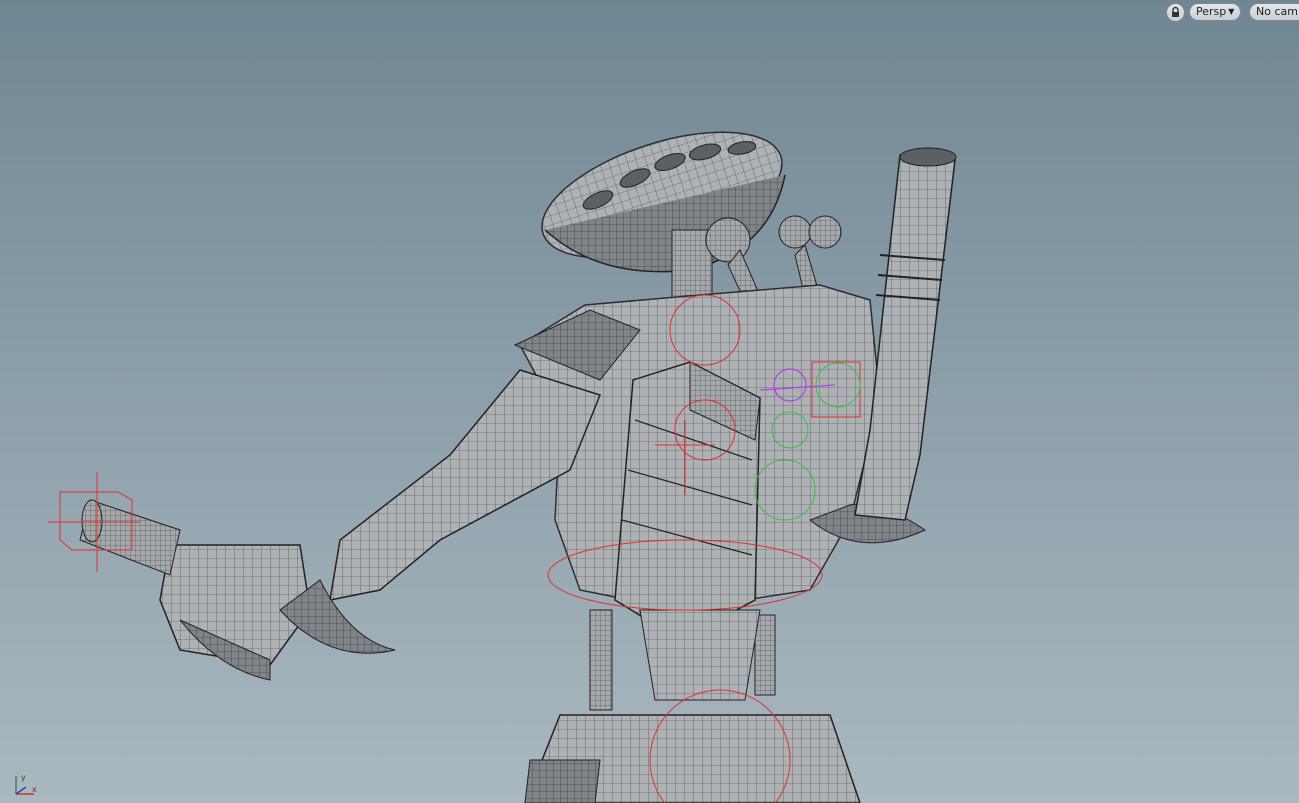 The height and width of the screenshot is (803, 1299). I want to click on chest-box, so click(687, 501).